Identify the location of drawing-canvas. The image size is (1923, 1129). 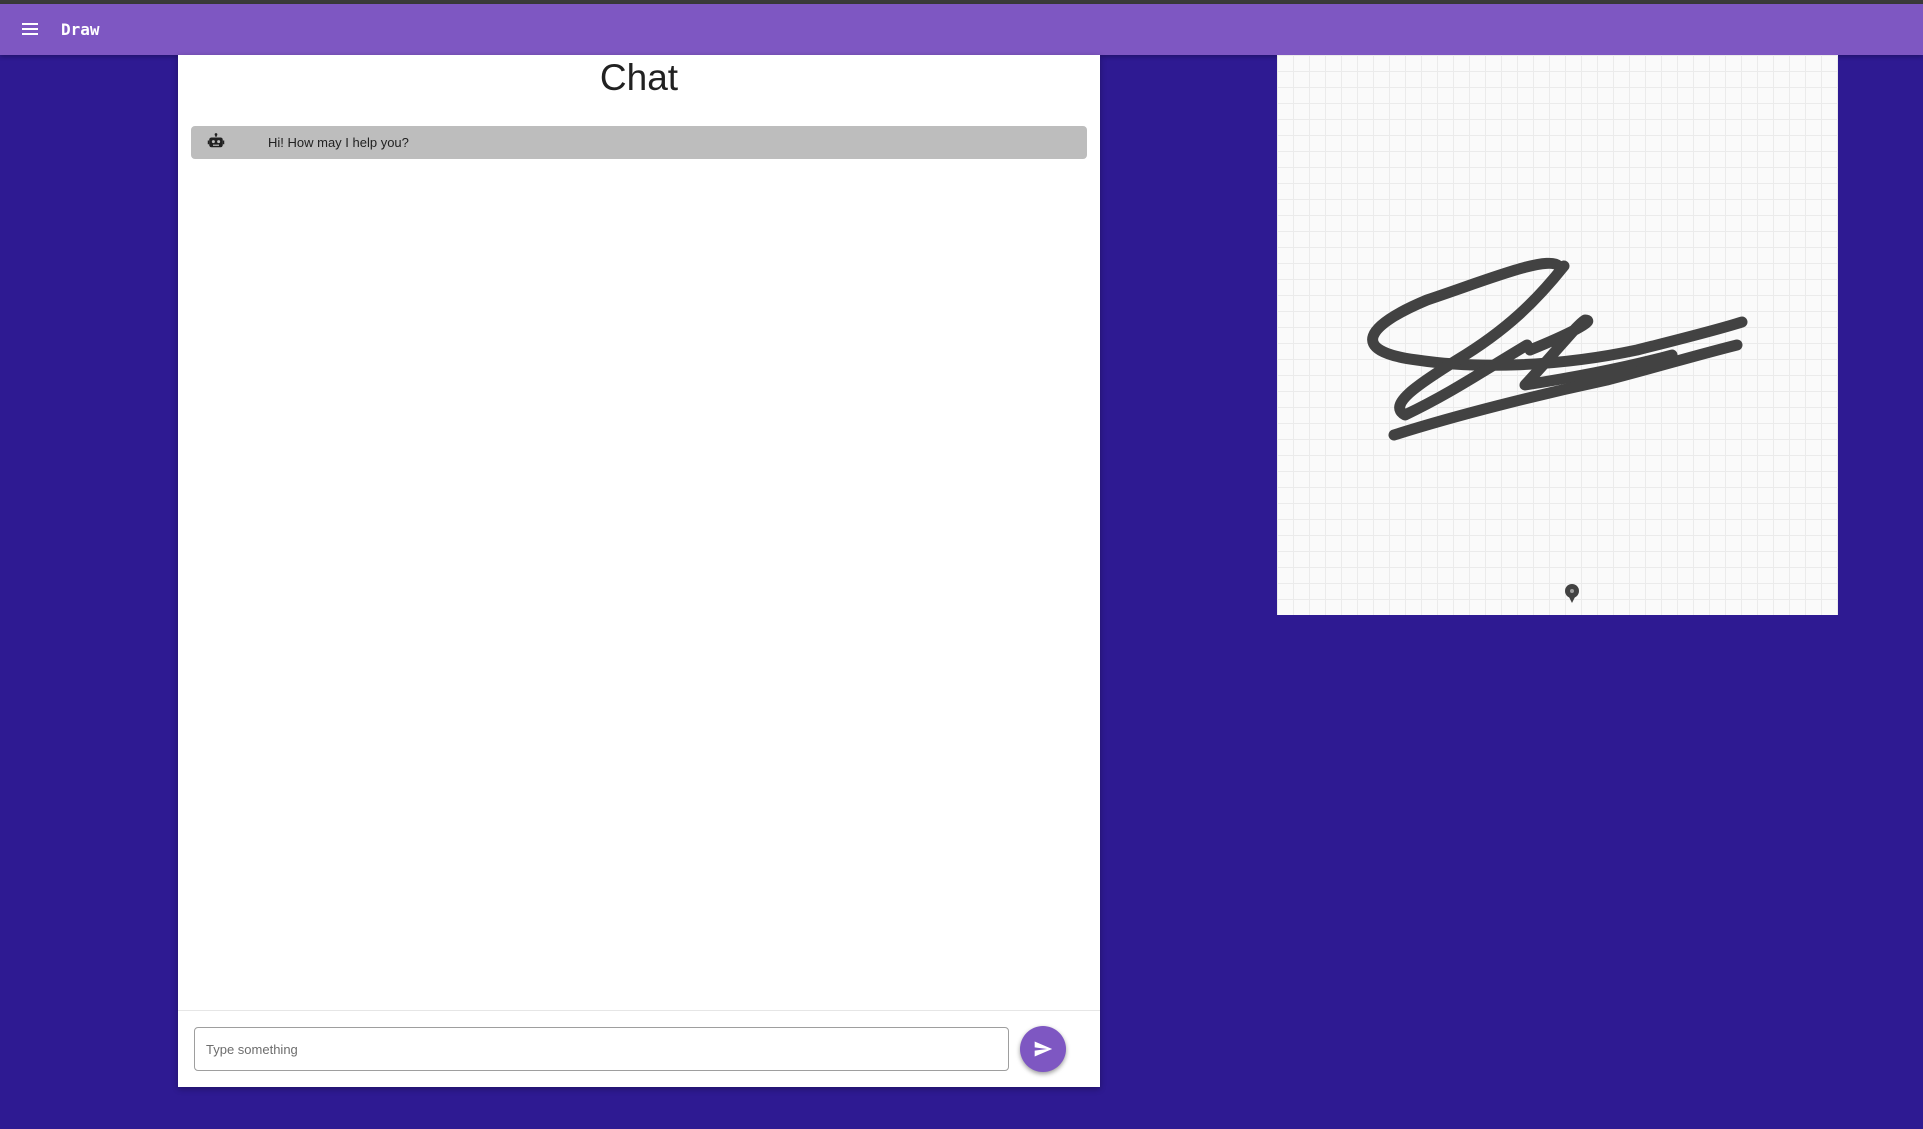
(1557, 335).